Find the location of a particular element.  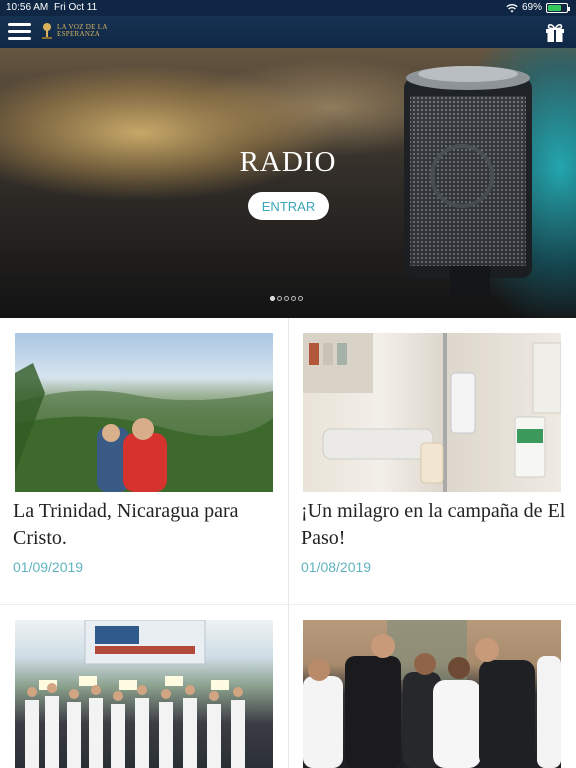

status-date: Fri Oct 11 is located at coordinates (76, 7).